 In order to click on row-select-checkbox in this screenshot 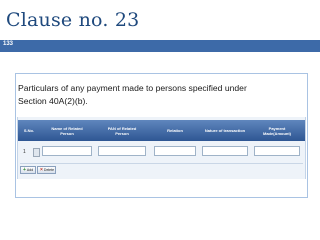, I will do `click(36, 152)`.